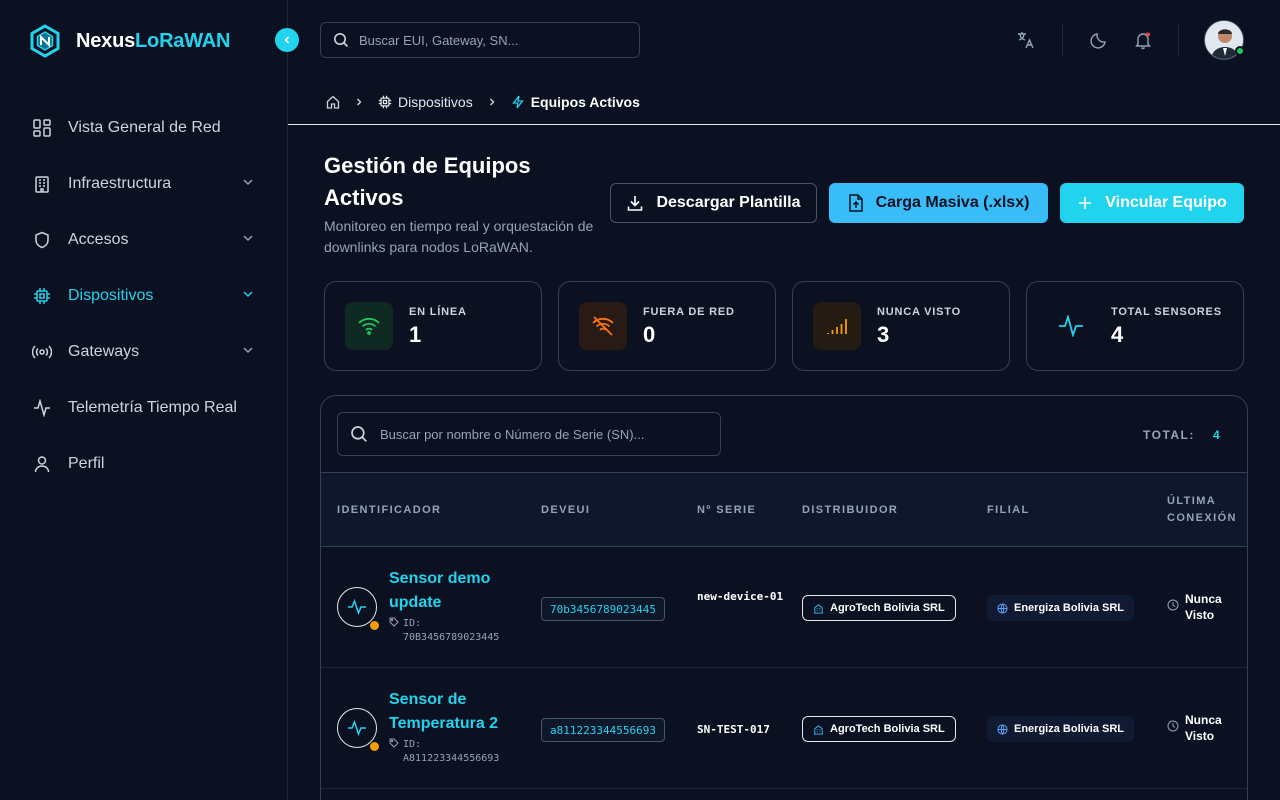 The image size is (1280, 800). I want to click on notifications-button, so click(1143, 40).